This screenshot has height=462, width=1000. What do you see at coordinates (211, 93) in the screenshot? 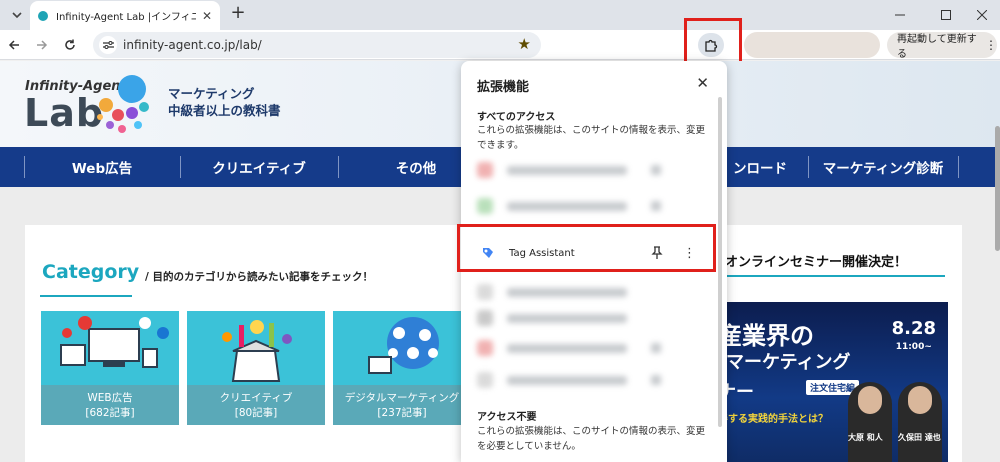
I see `tagline-line-1: マーケティング` at bounding box center [211, 93].